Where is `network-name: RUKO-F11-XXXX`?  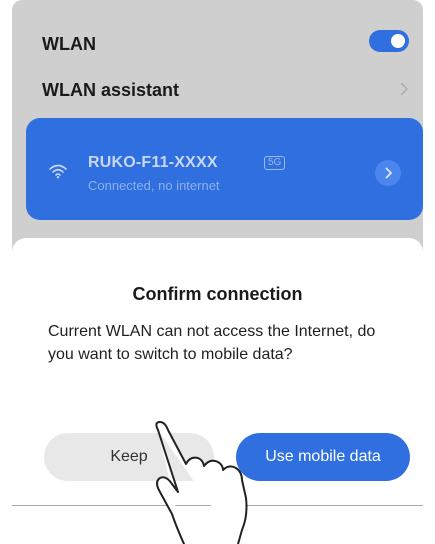 network-name: RUKO-F11-XXXX is located at coordinates (153, 162).